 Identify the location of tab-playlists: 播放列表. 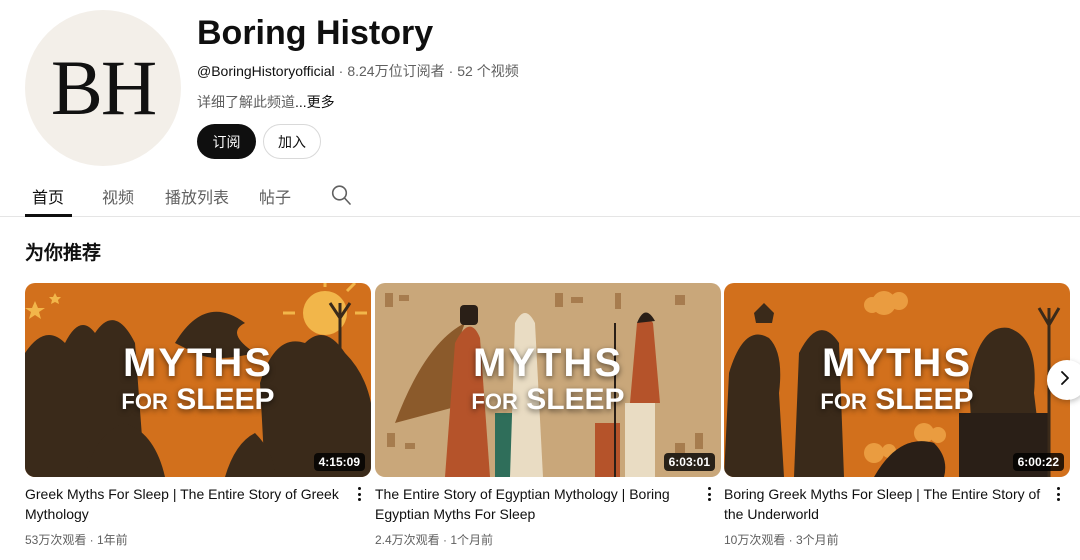
(197, 196).